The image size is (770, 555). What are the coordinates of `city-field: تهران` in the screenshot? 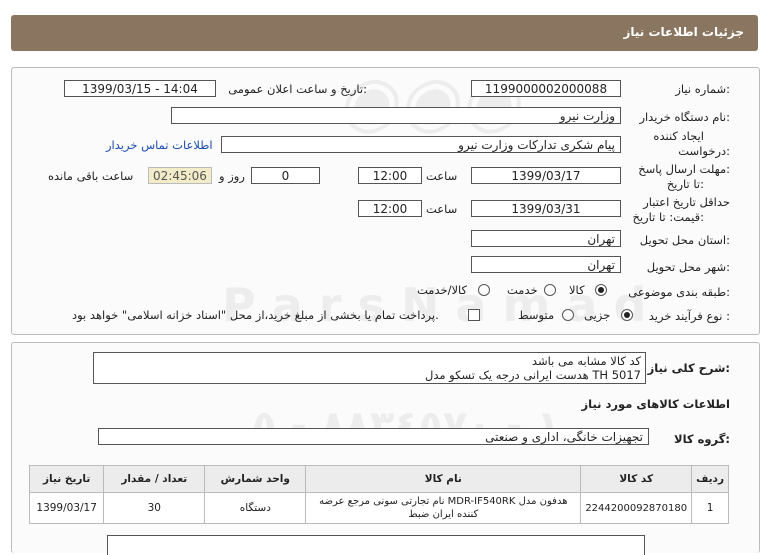 It's located at (546, 264).